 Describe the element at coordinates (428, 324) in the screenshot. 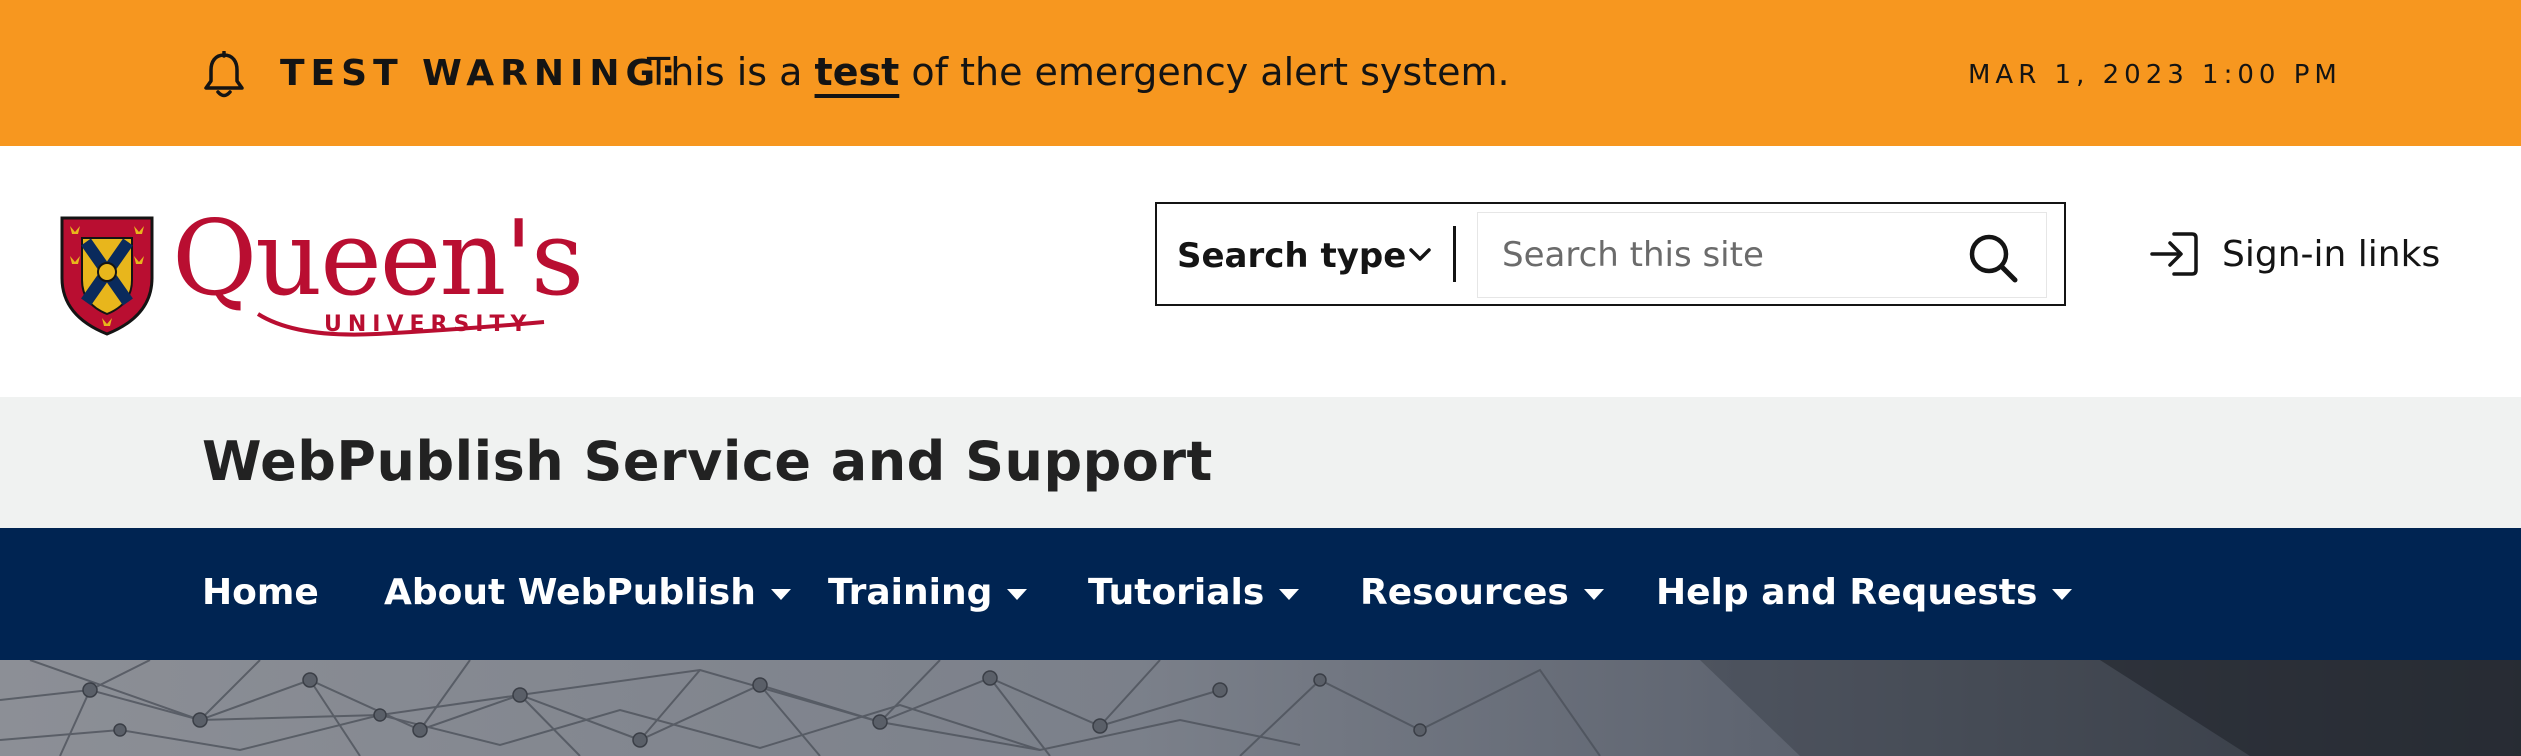

I see `logo-subtitle: UNIVERSITY` at that location.